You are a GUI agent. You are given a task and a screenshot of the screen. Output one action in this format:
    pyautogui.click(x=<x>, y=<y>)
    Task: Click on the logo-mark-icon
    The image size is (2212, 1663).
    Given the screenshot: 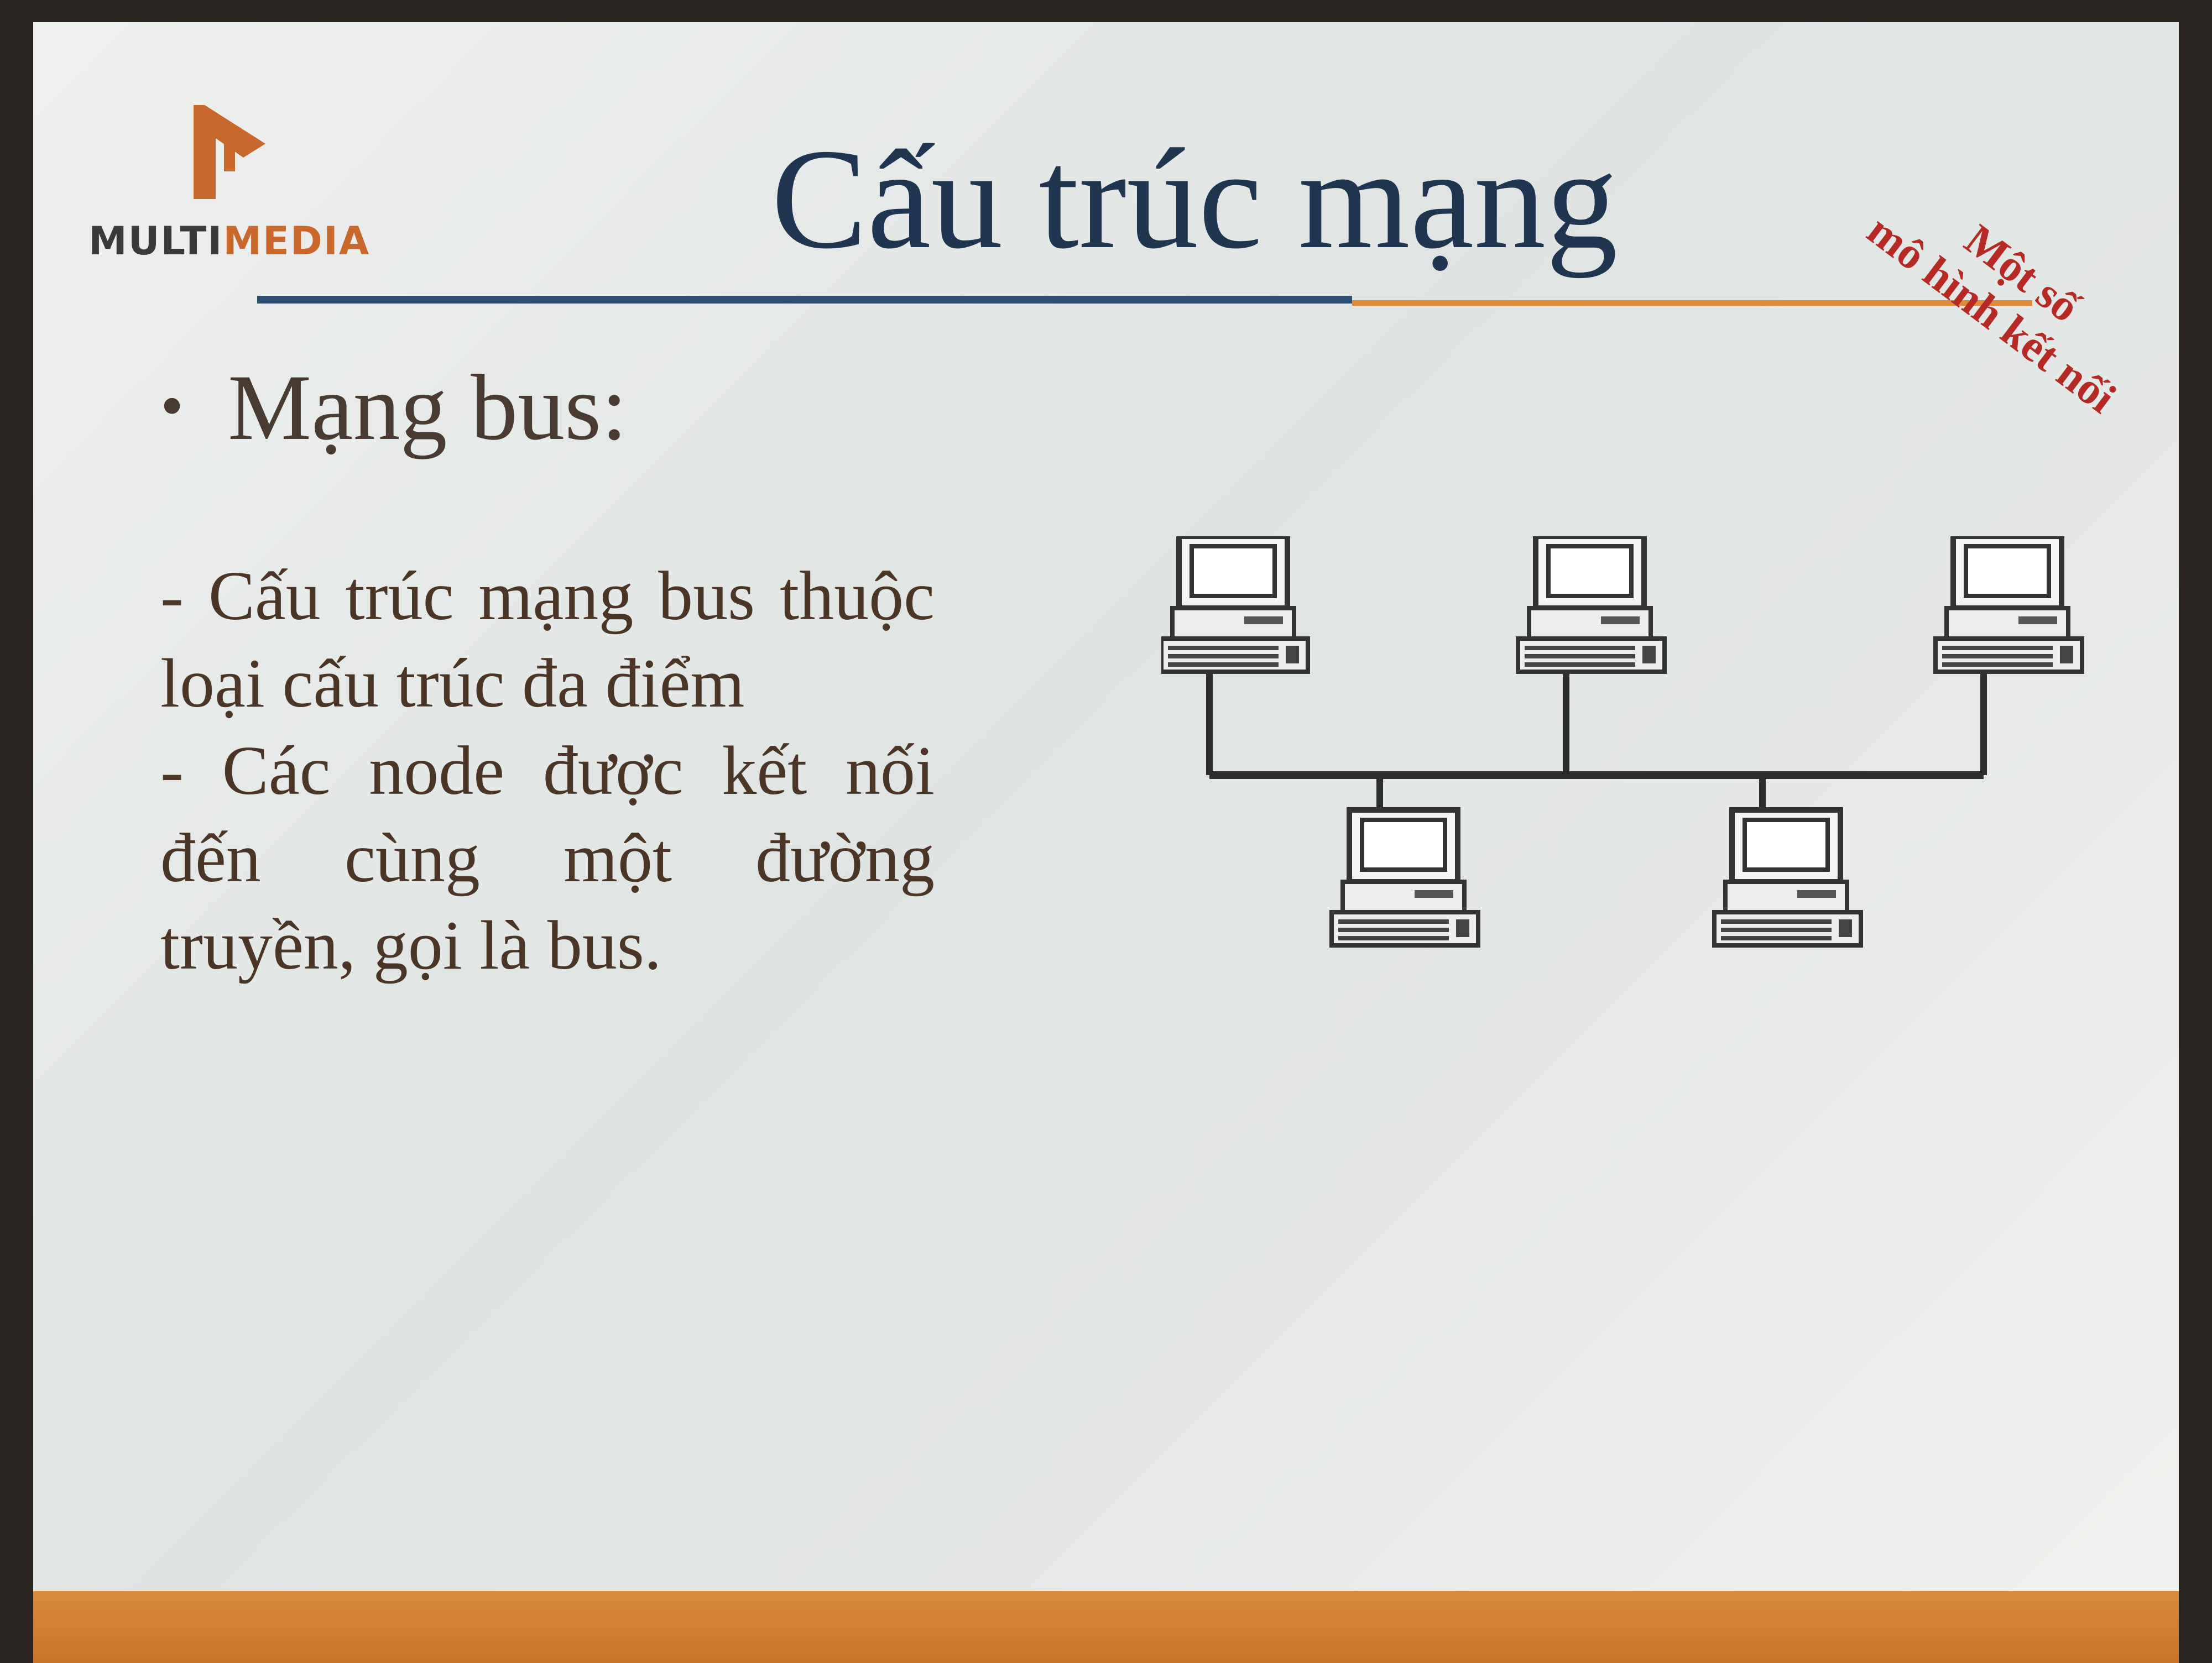 What is the action you would take?
    pyautogui.click(x=230, y=152)
    